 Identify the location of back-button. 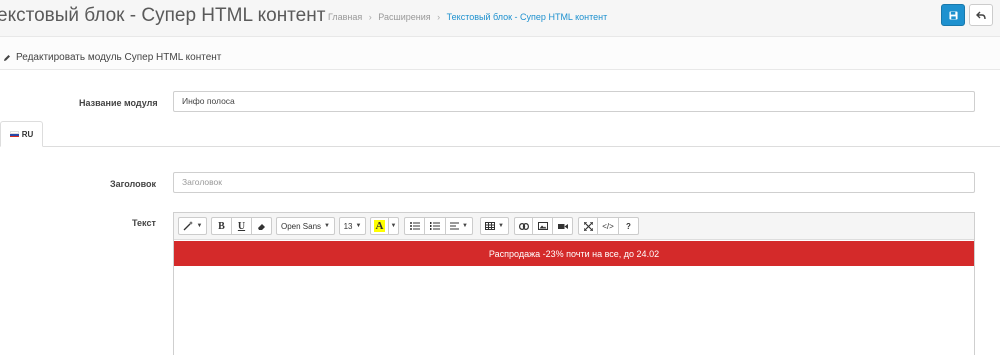
(981, 15).